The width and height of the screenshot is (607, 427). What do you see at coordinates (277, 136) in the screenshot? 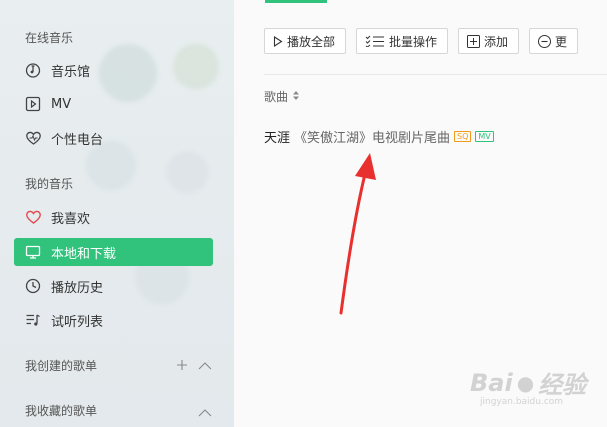
I see `song-title: 天涯` at bounding box center [277, 136].